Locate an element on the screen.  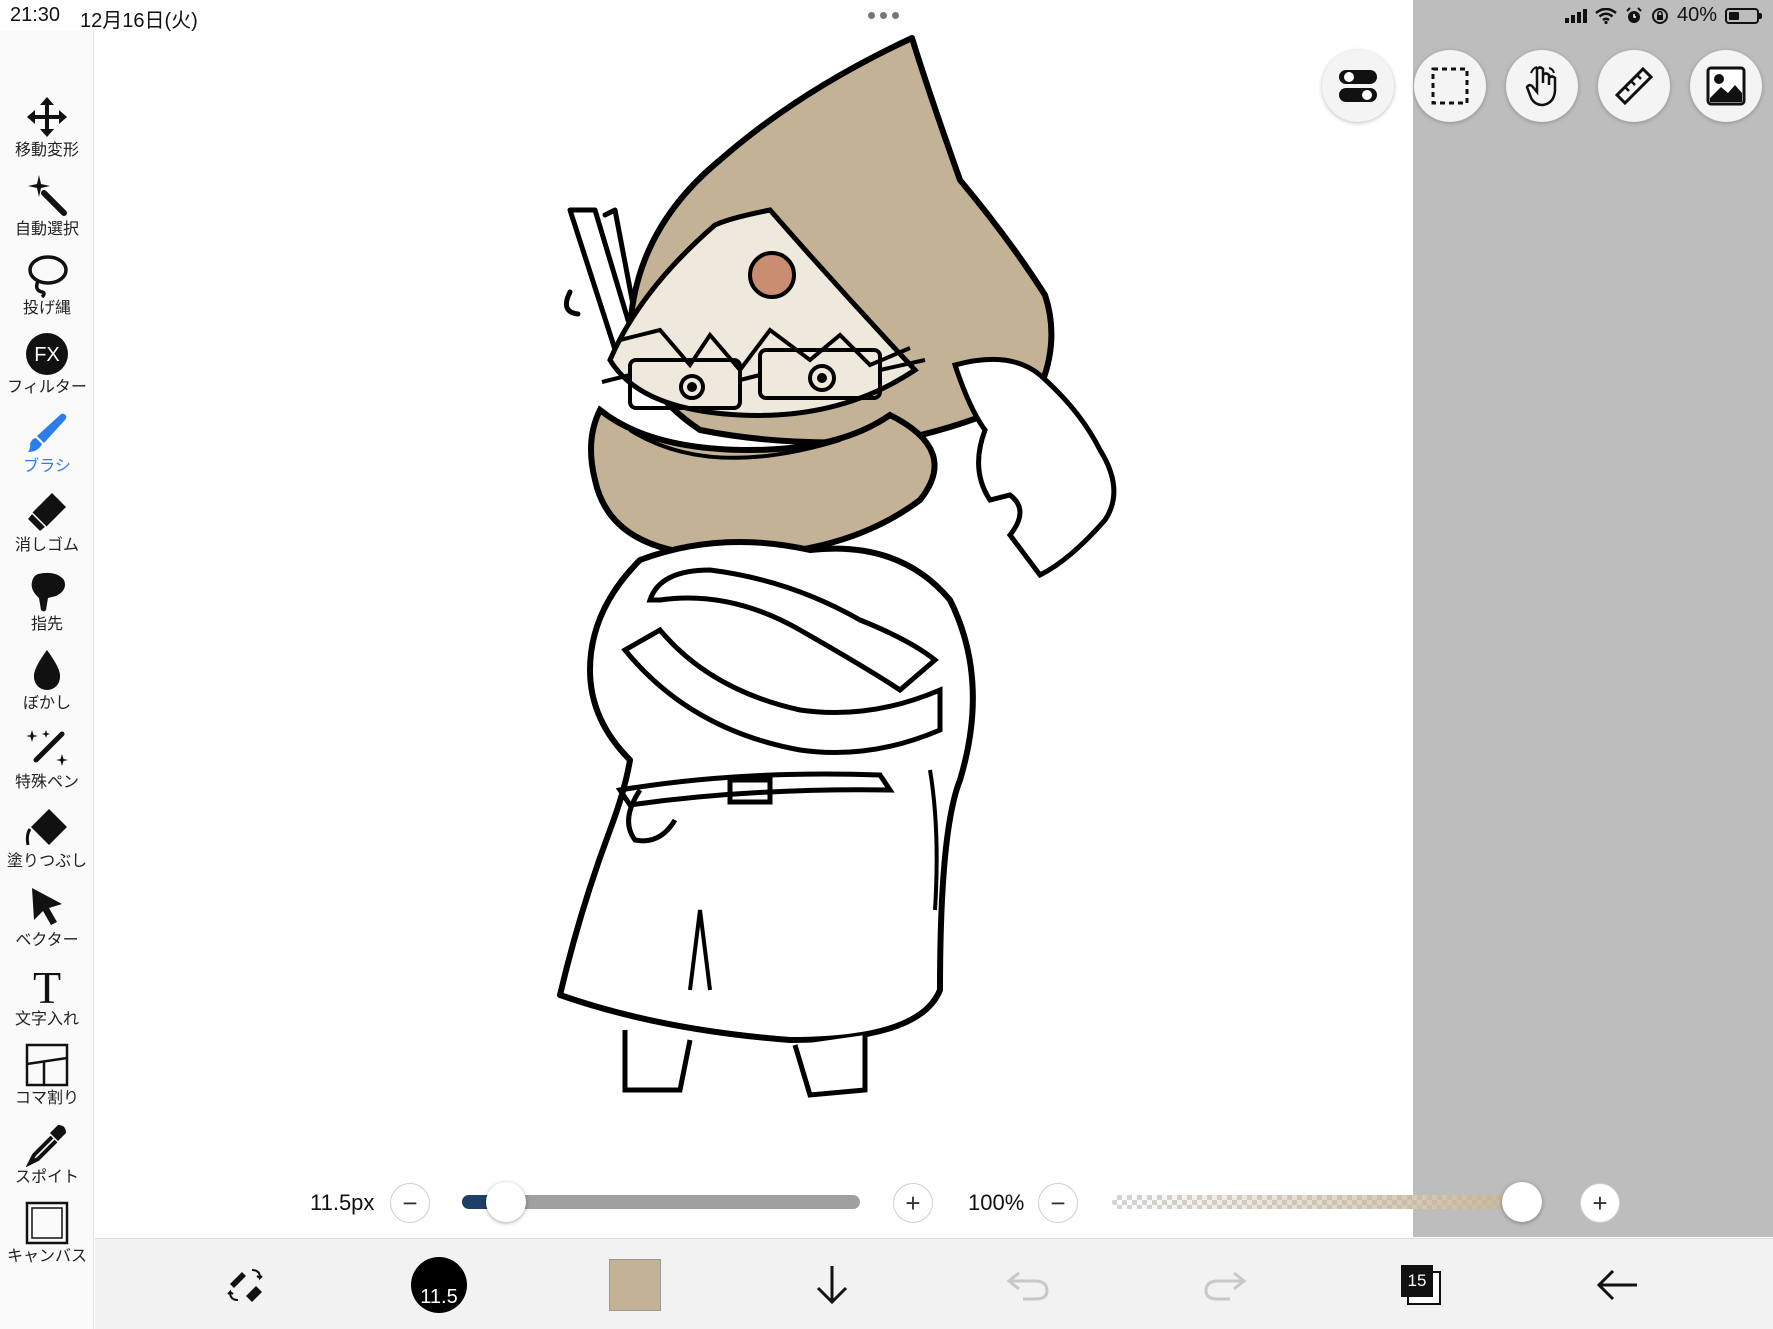
tool-label: 投げ縄 is located at coordinates (46, 308).